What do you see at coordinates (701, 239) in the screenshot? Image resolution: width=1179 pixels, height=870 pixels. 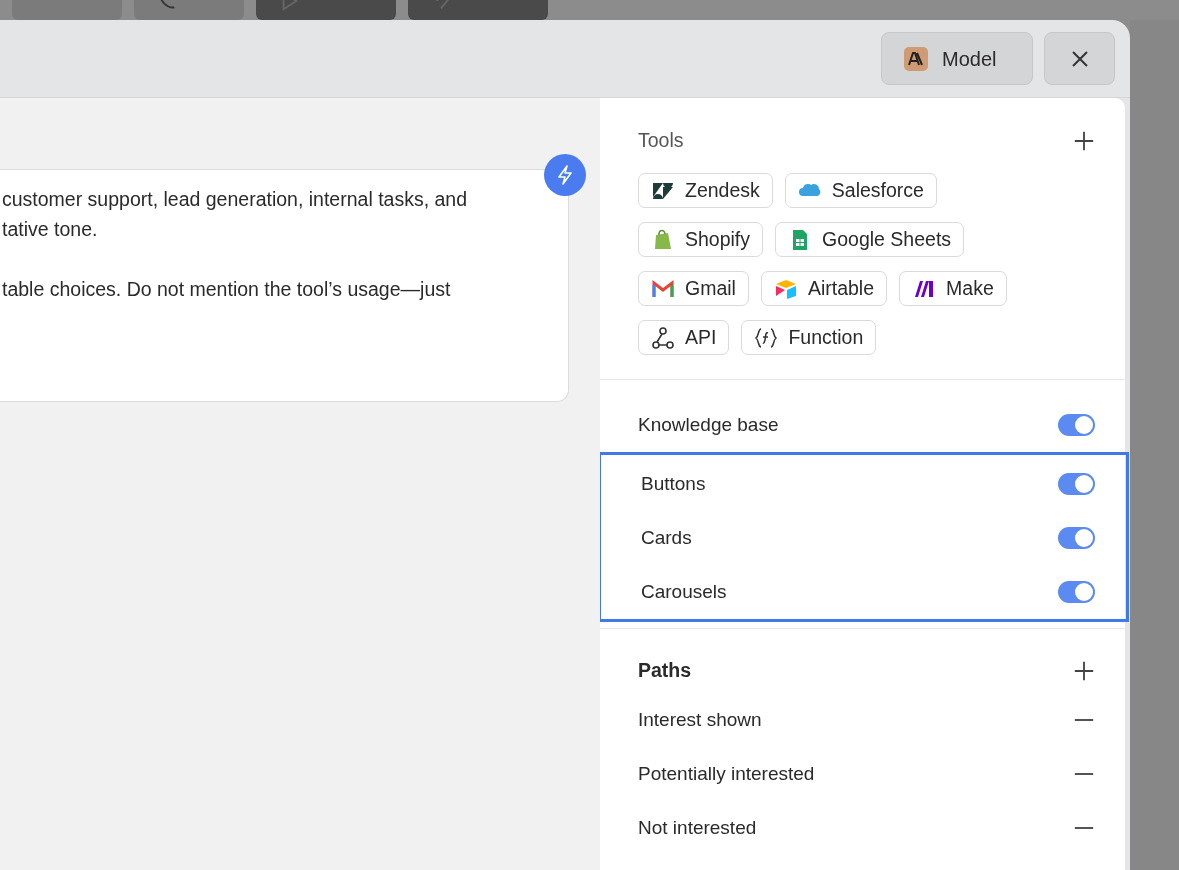 I see `tool-chip: Shopify` at bounding box center [701, 239].